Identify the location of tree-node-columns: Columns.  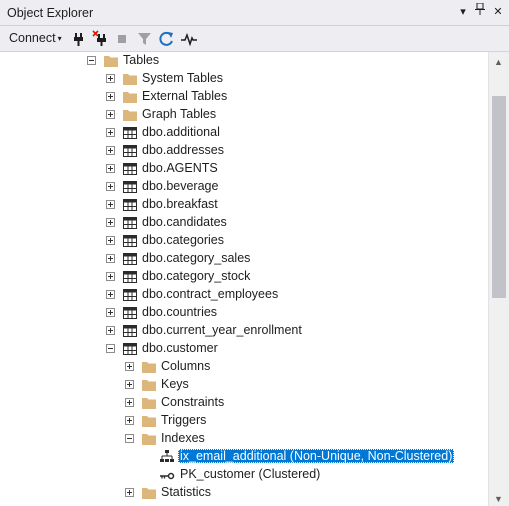
(244, 367).